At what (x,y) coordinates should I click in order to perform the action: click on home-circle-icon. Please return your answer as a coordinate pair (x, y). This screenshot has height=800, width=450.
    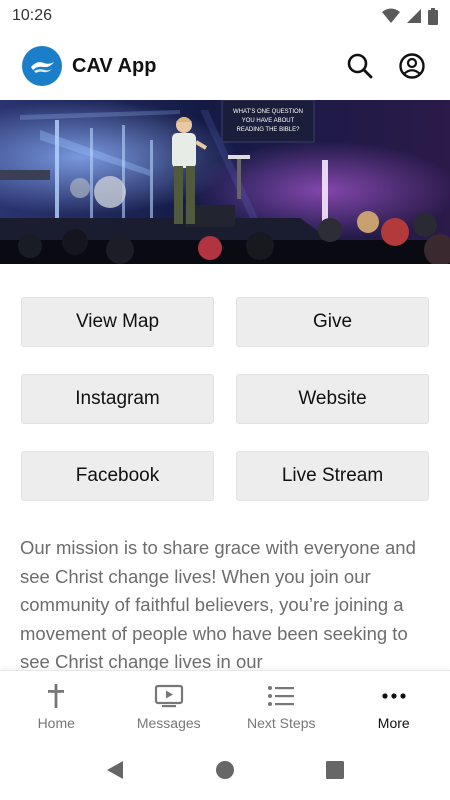
    Looking at the image, I should click on (225, 770).